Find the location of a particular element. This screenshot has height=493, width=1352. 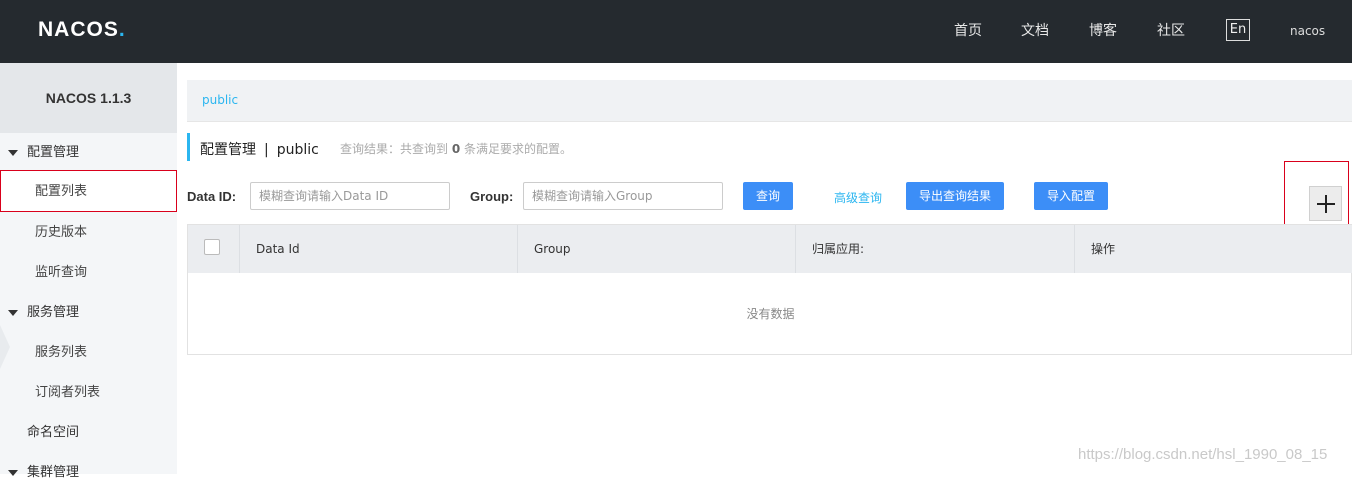

summary-suffix: 条满足要求的配置。 is located at coordinates (518, 149).